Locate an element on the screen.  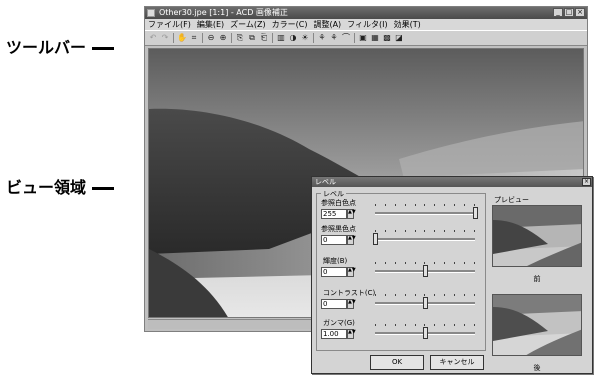
effect-2-icon: ⚘ is located at coordinates (334, 38).